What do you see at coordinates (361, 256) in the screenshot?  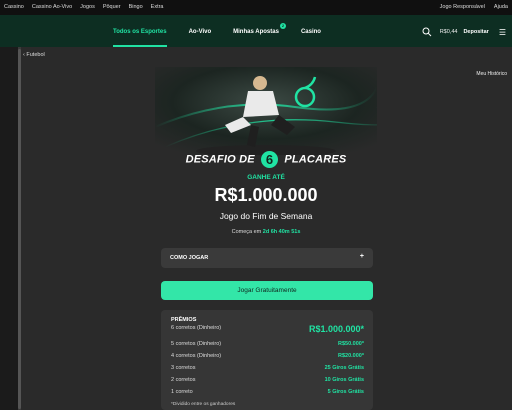 I see `plus-icon: +` at bounding box center [361, 256].